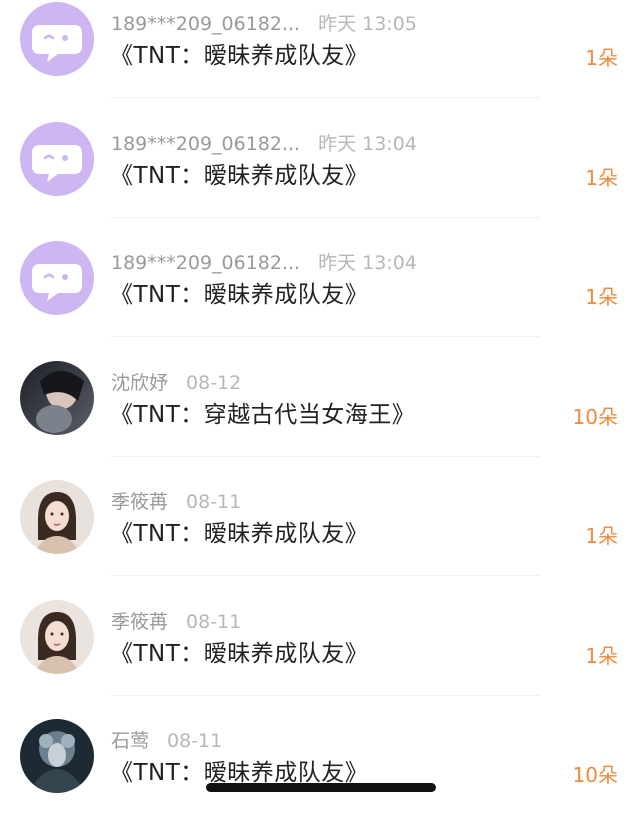  I want to click on username: 石莺, so click(130, 739).